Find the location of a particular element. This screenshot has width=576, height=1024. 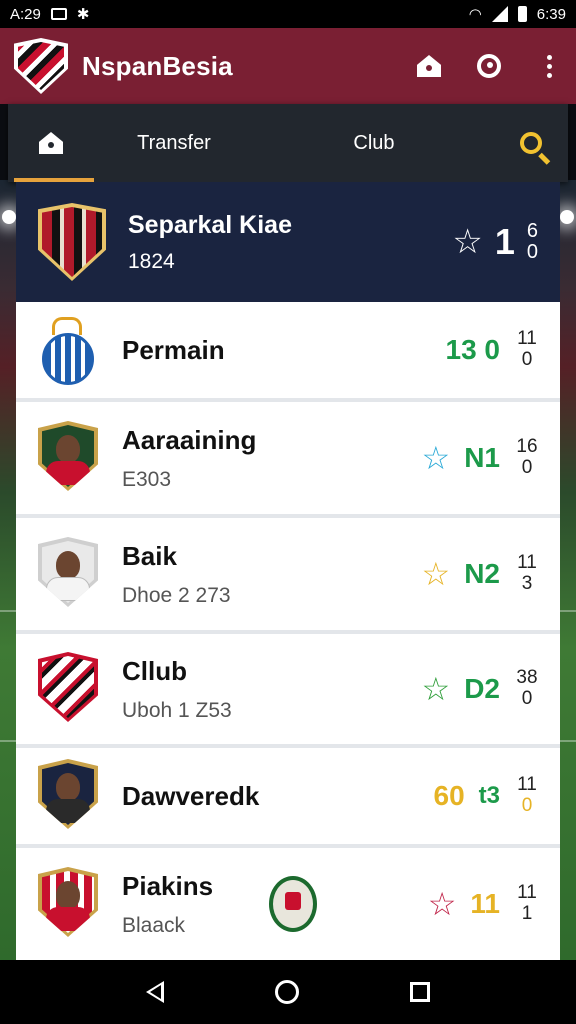

wifi-icon: ◠ is located at coordinates (475, 14).